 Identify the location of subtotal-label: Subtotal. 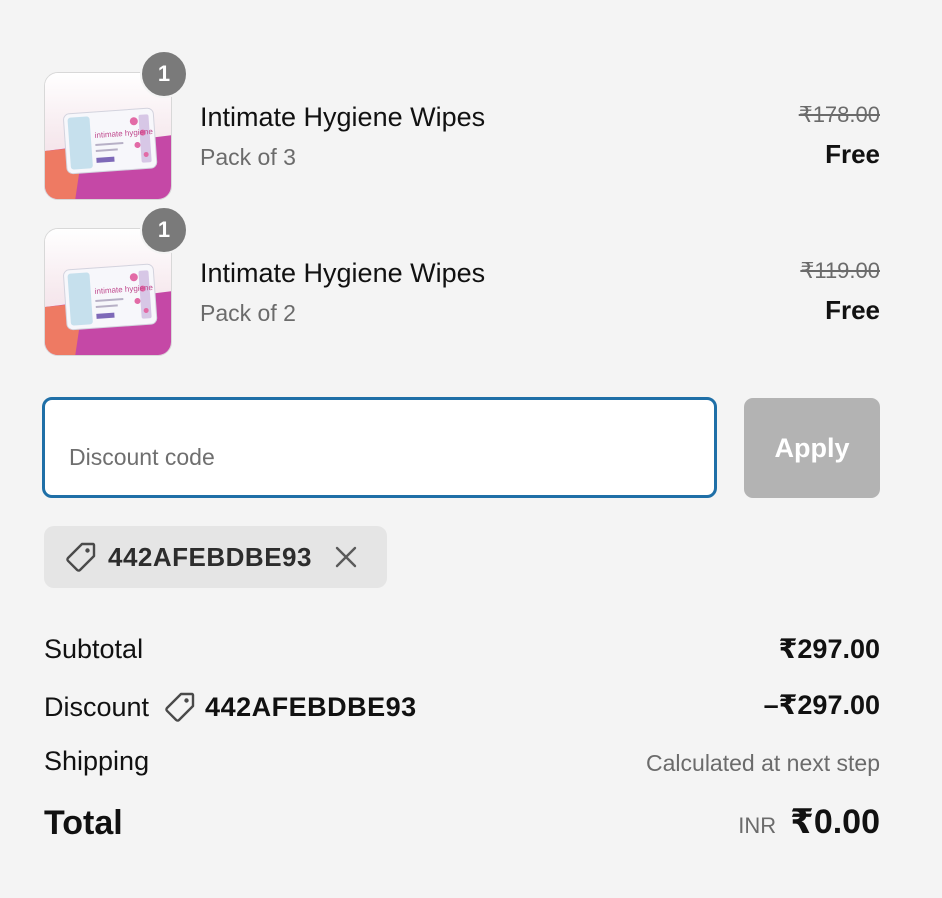
(94, 649).